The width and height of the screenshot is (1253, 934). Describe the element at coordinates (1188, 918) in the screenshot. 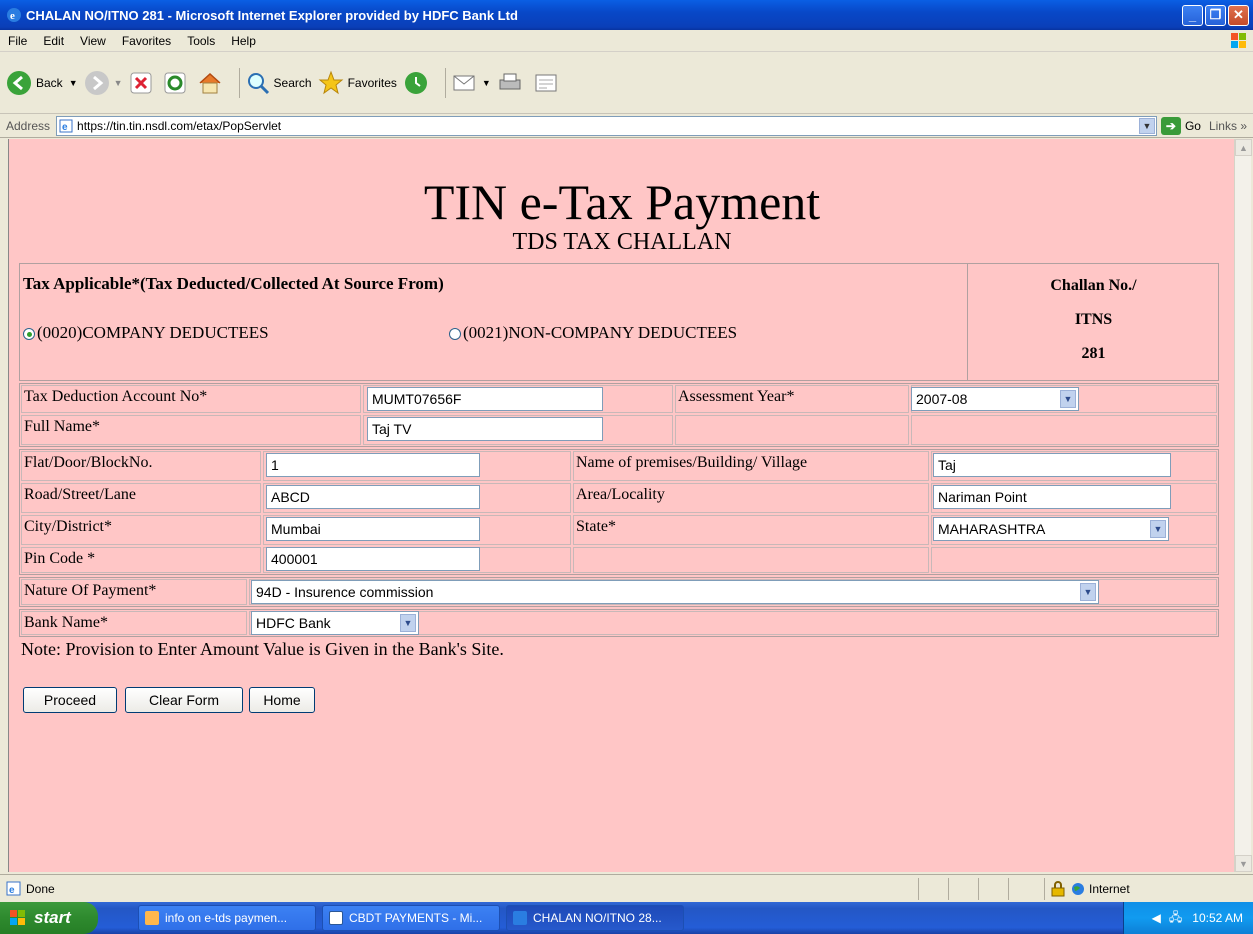

I see `system-tray: ◀ 🖧 10:52 AM` at that location.